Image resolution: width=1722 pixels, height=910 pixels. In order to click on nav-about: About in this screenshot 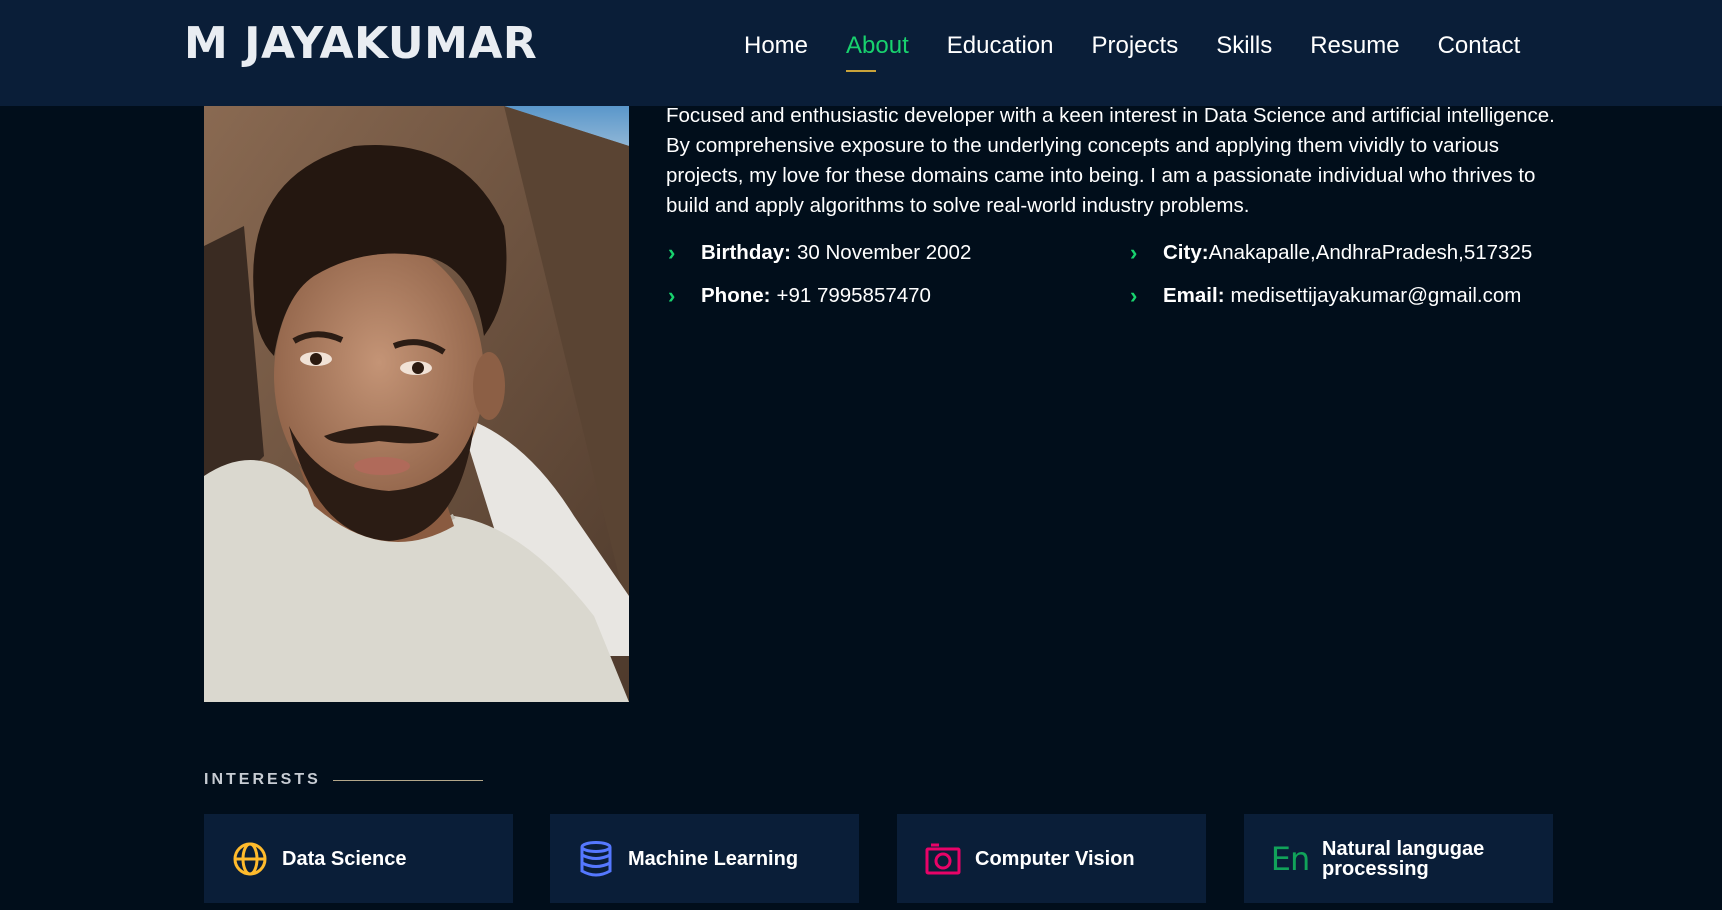, I will do `click(877, 52)`.